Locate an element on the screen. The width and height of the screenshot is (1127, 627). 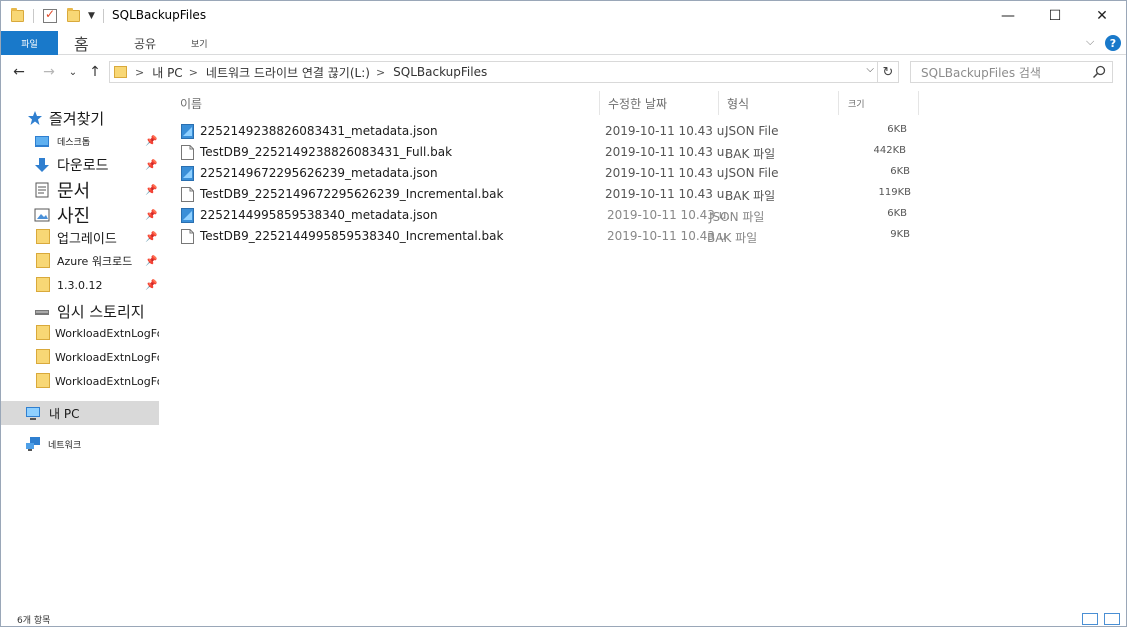
nav-item-1-3-0-12: 1.3.0.12 📌 is located at coordinates (80, 285).